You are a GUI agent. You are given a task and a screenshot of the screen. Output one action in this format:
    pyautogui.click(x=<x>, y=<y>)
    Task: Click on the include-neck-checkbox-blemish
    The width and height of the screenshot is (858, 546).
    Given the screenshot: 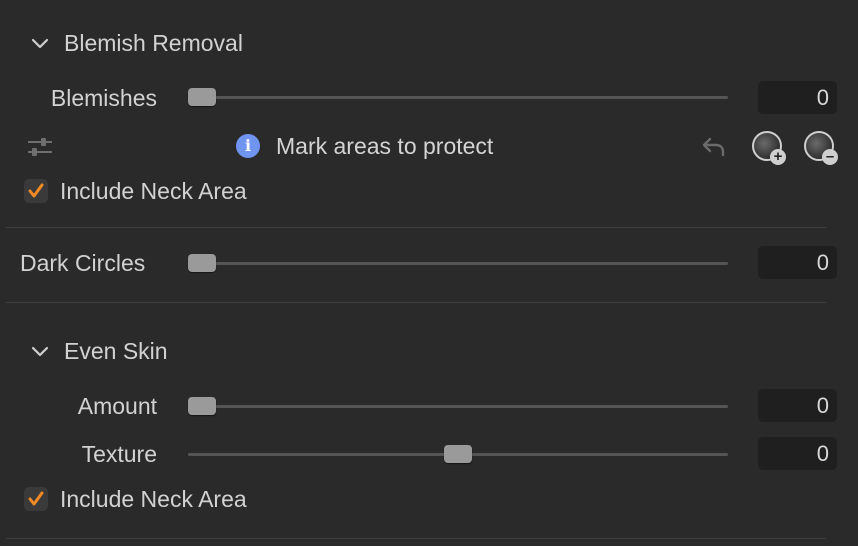 What is the action you would take?
    pyautogui.click(x=36, y=191)
    